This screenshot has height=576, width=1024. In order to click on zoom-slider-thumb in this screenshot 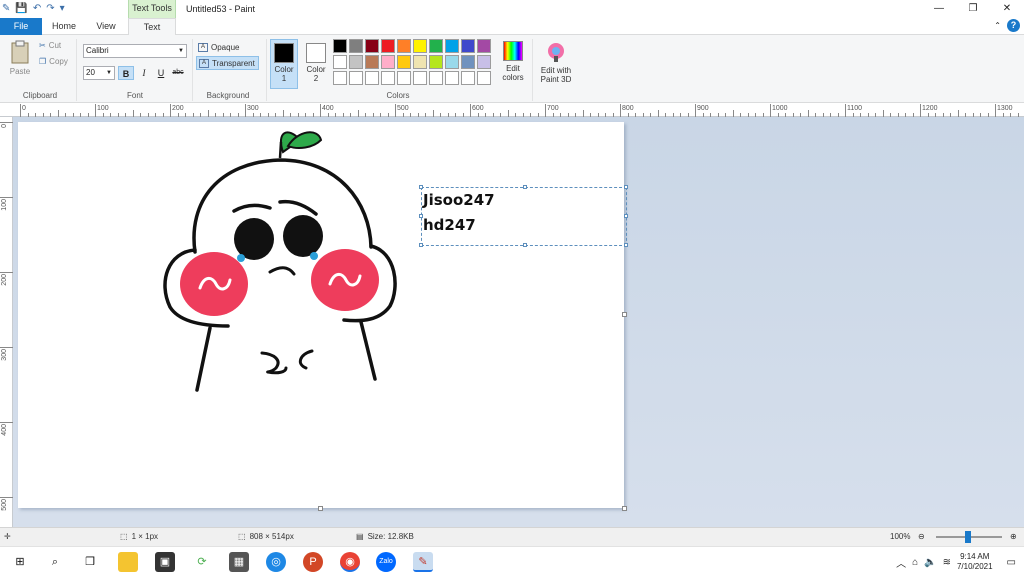, I will do `click(968, 537)`.